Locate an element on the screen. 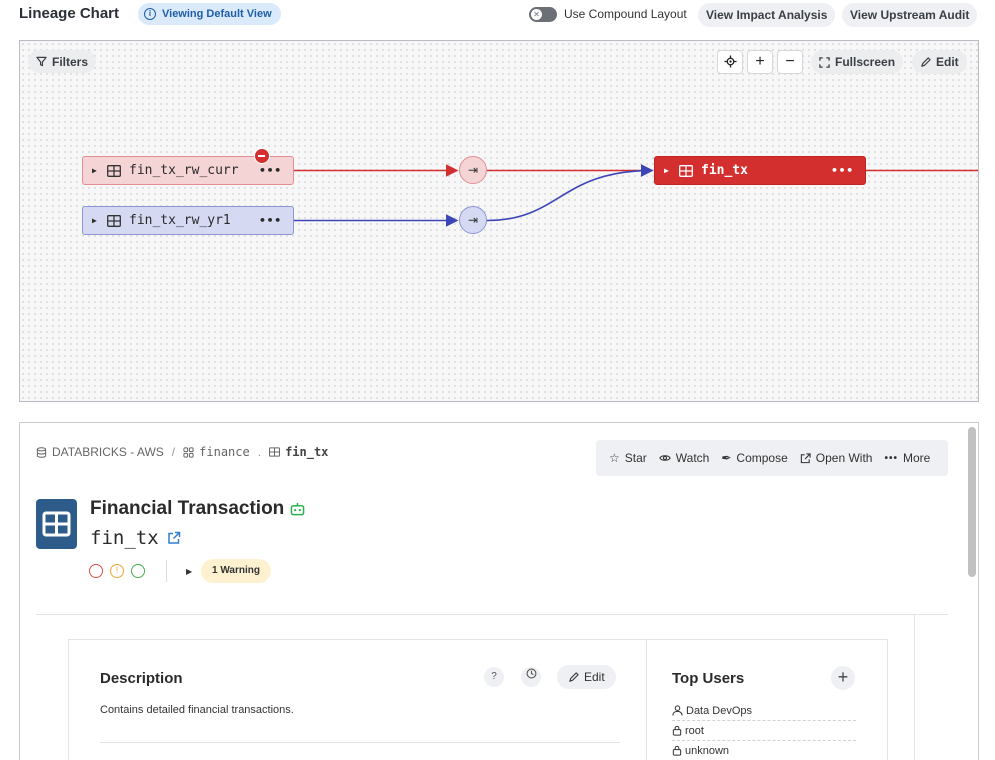 The image size is (995, 760). scrollbar is located at coordinates (972, 502).